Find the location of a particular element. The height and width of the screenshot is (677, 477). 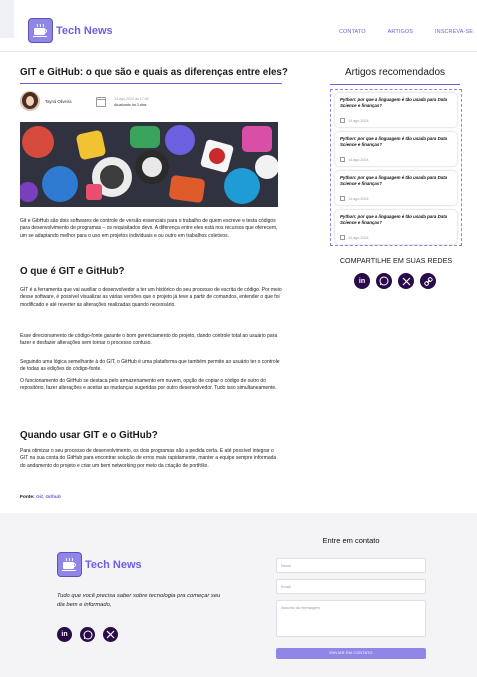

main-nav: CONTATO ARTIGOS INSCREVA-SE is located at coordinates (408, 32).